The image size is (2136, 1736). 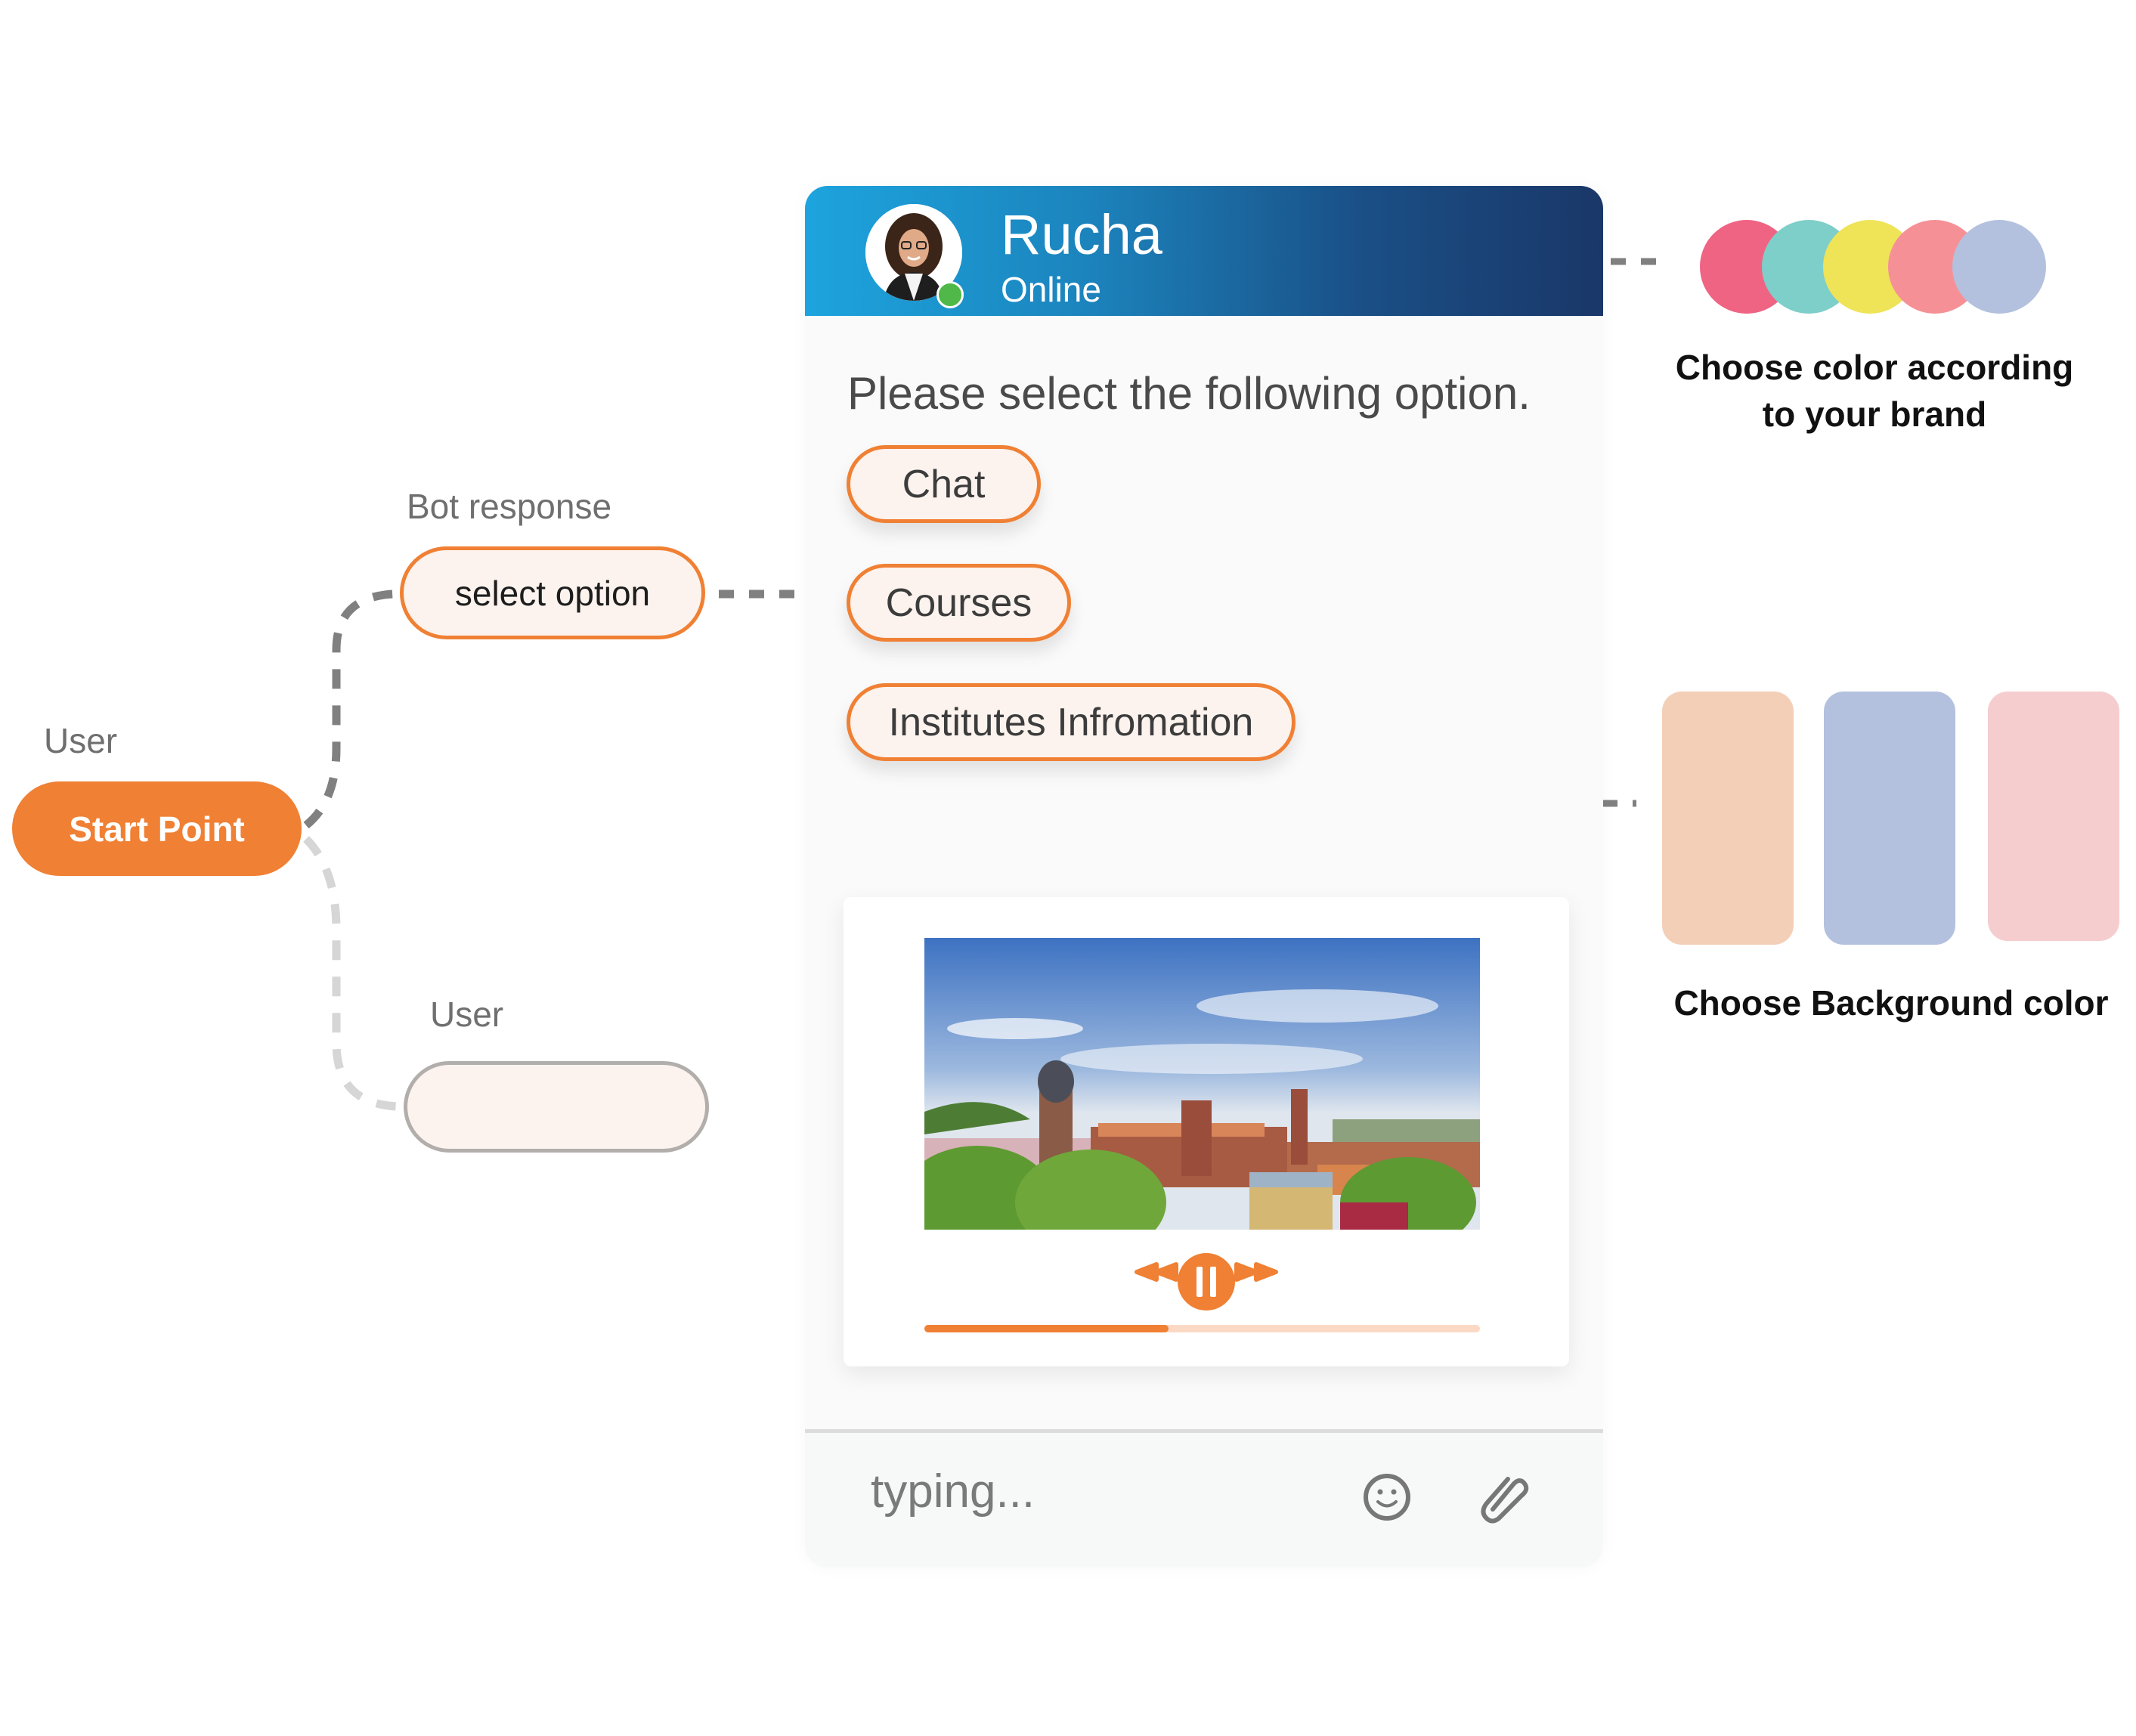 I want to click on brand-color-caption: Choose color according to your brand, so click(x=1875, y=391).